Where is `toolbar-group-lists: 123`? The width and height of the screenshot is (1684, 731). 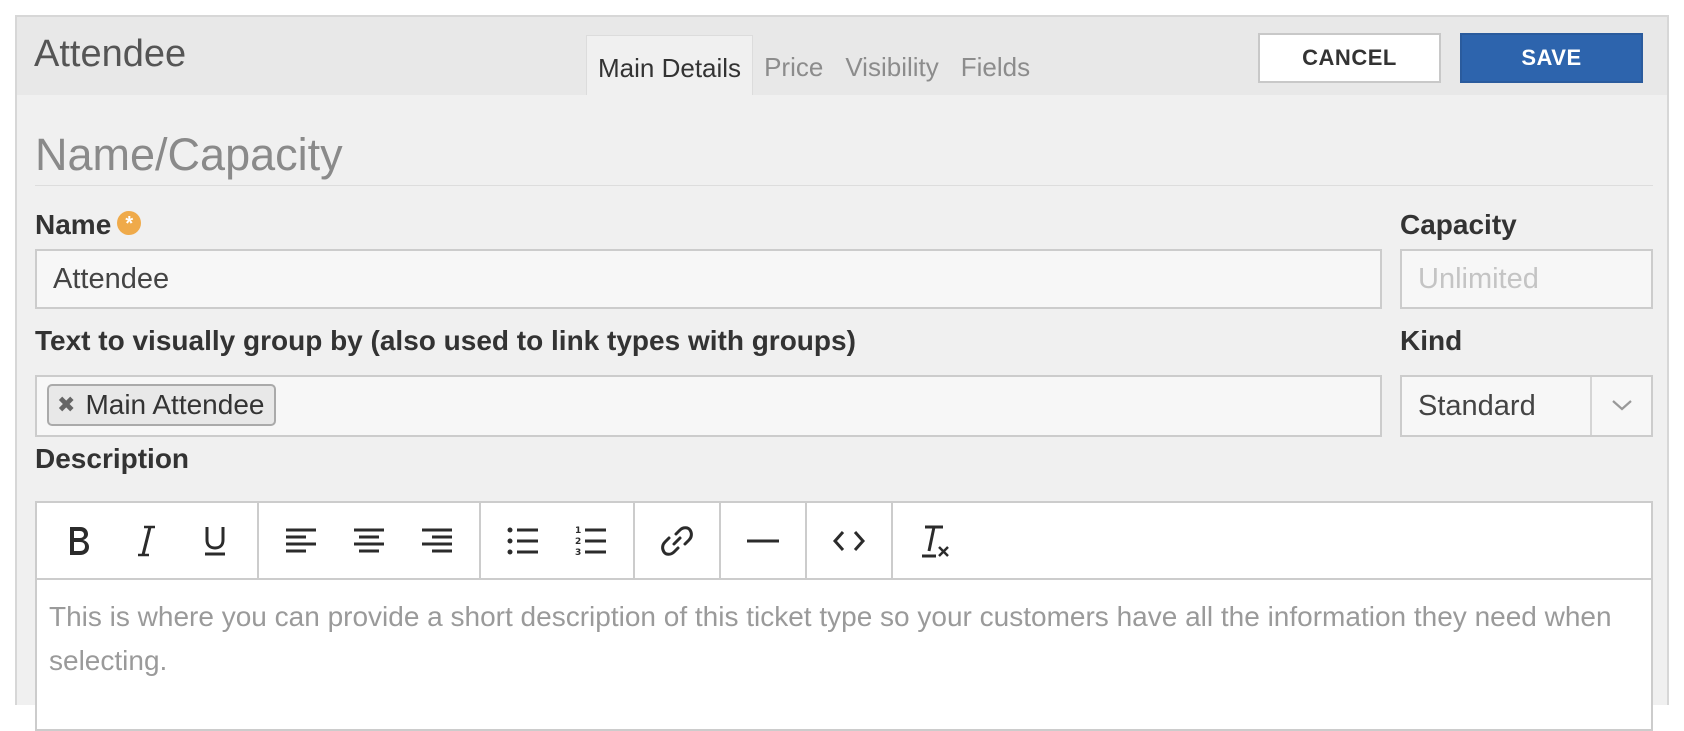 toolbar-group-lists: 123 is located at coordinates (558, 540).